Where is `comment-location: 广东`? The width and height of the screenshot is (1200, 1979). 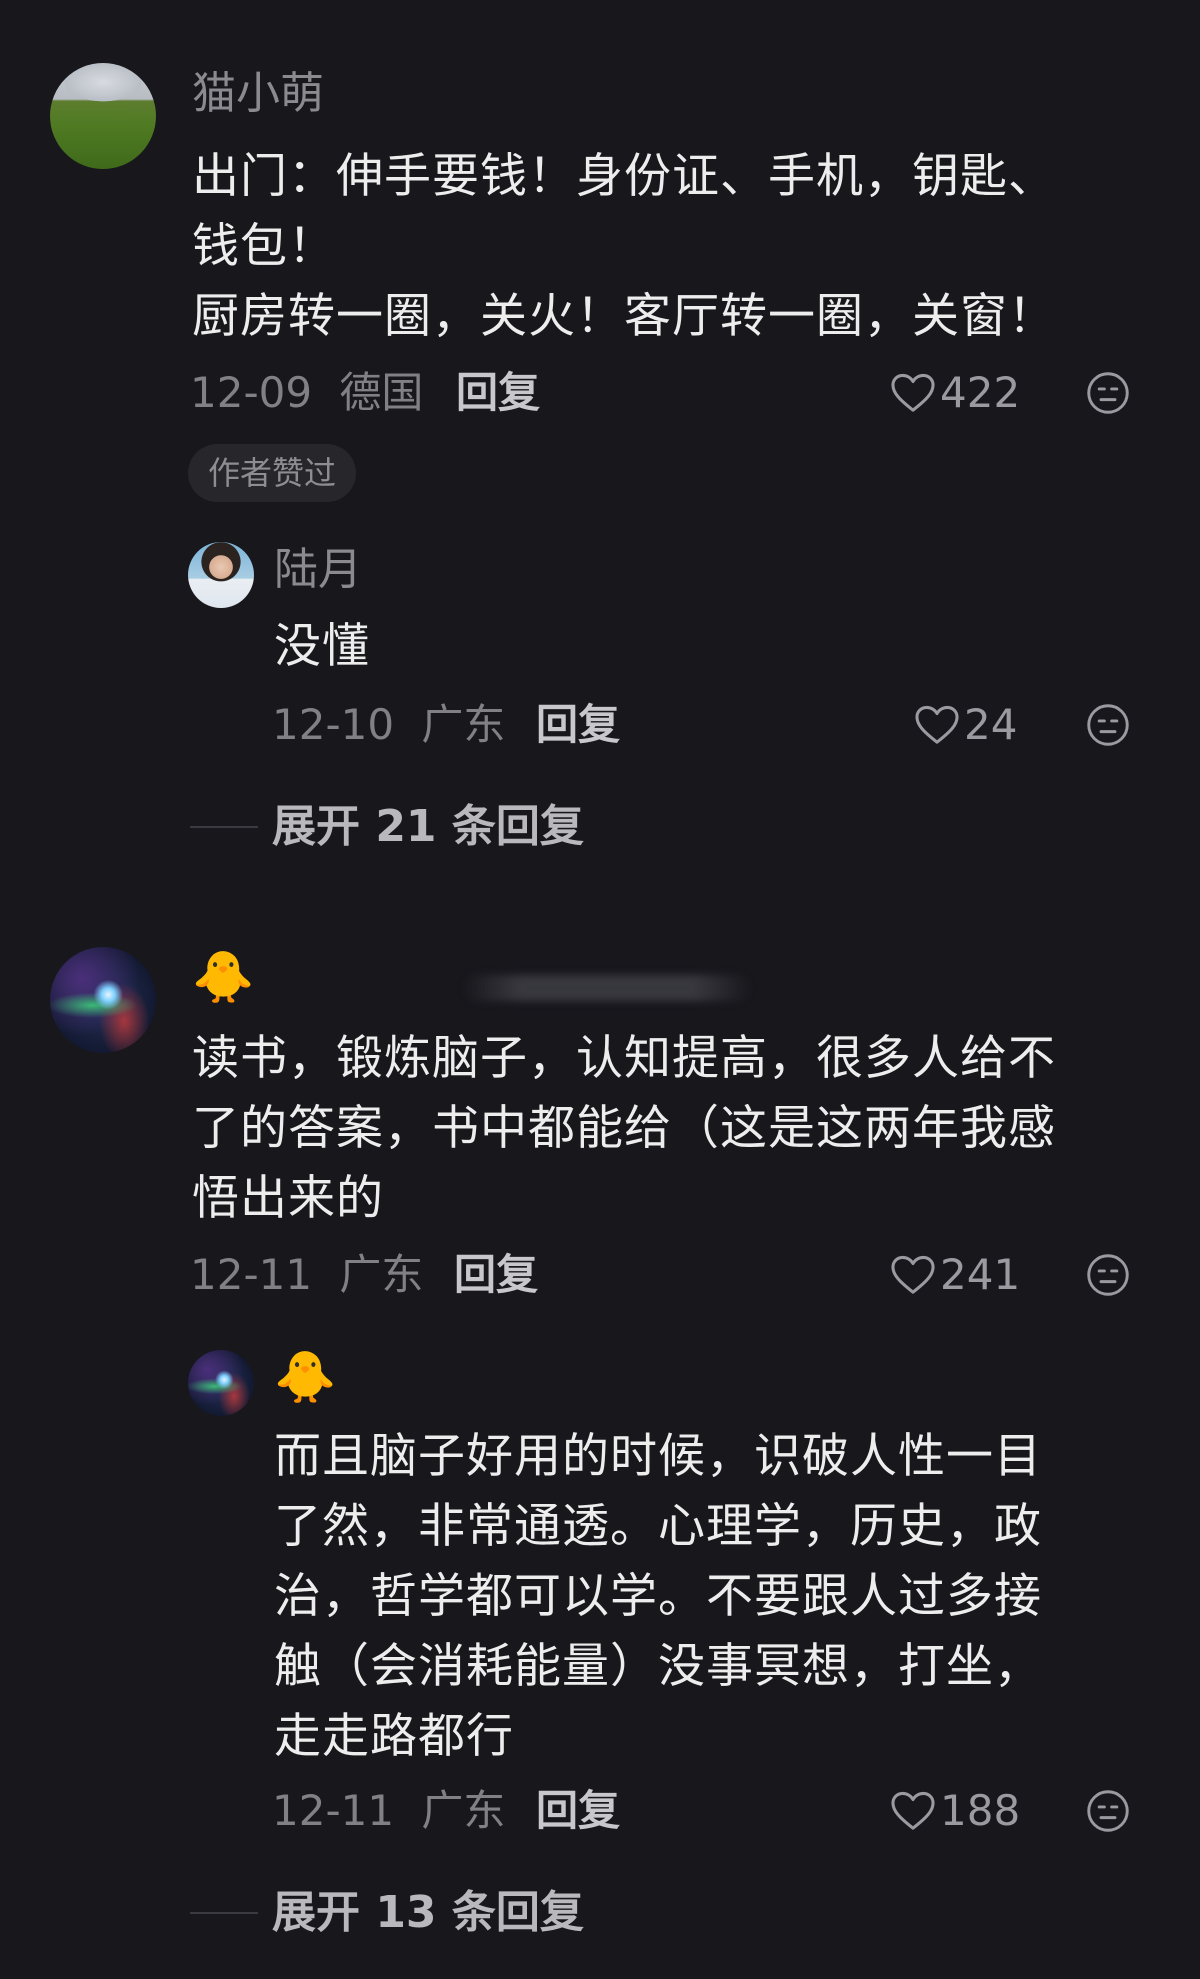
comment-location: 广东 is located at coordinates (381, 1274).